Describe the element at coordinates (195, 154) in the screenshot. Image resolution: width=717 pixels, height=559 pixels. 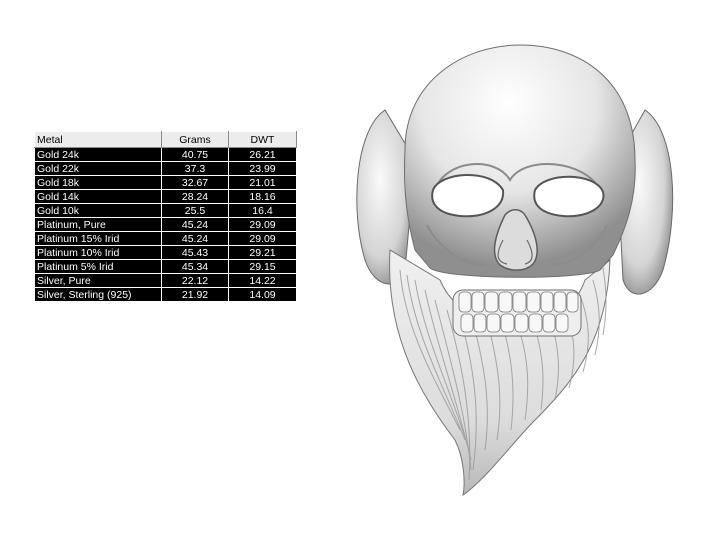
I see `cell-grams: 40.75` at that location.